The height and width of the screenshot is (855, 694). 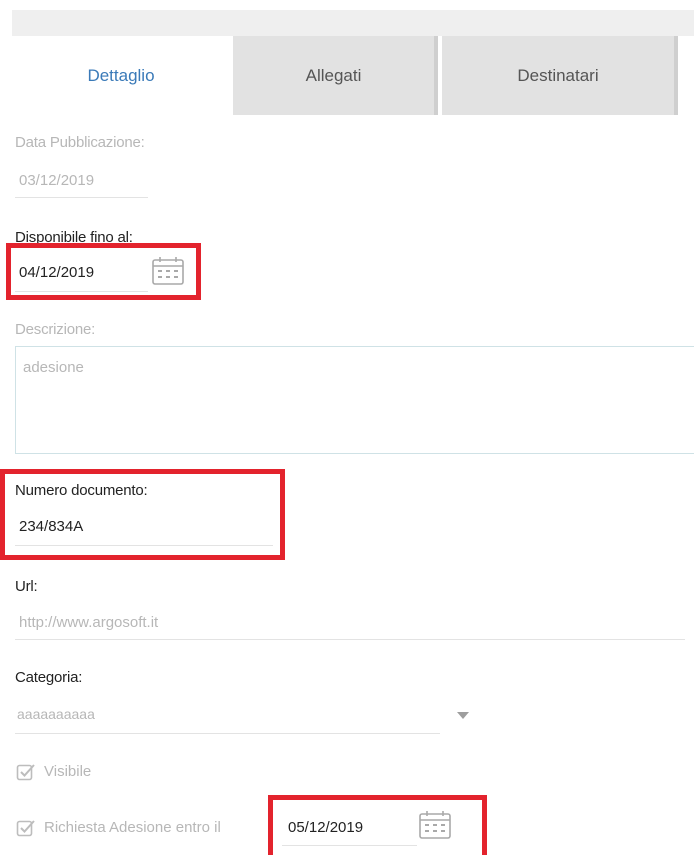 I want to click on disponibile-fino-underline, so click(x=81, y=291).